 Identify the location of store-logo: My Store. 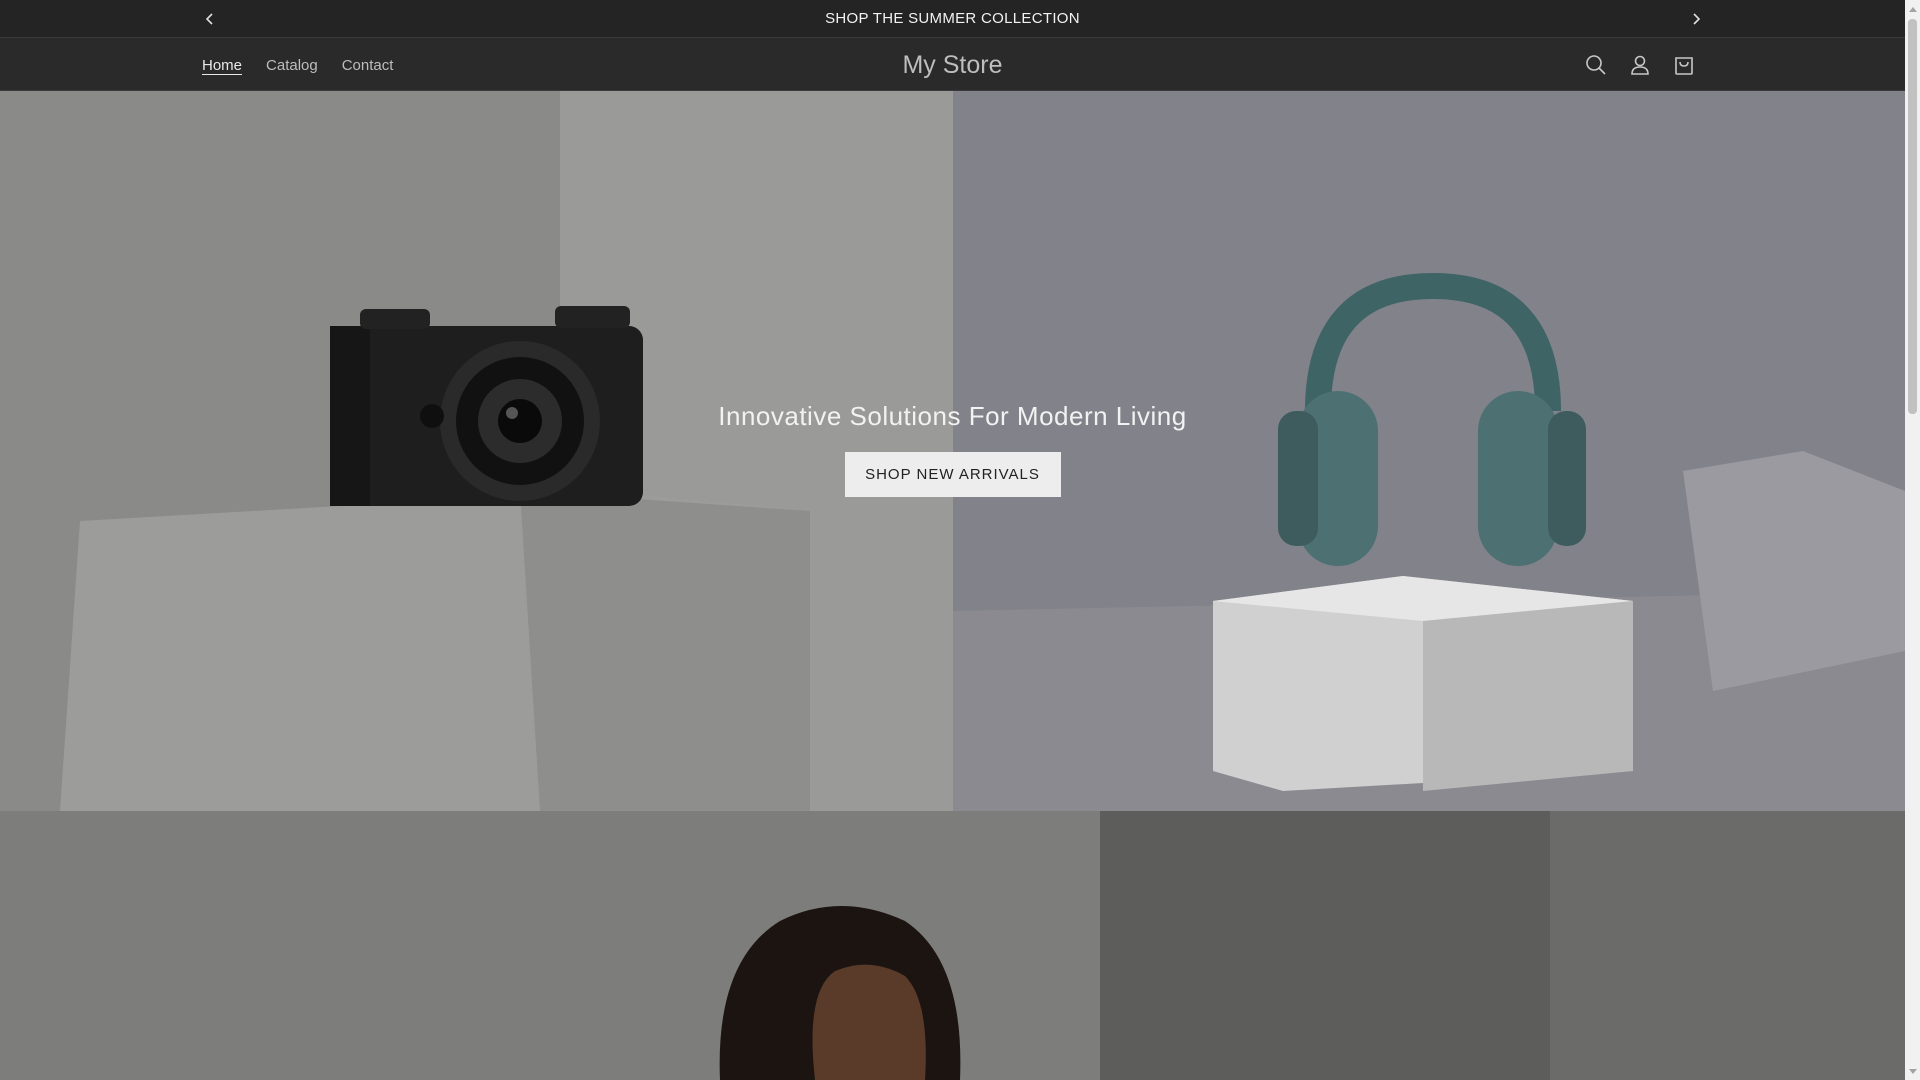
(952, 65).